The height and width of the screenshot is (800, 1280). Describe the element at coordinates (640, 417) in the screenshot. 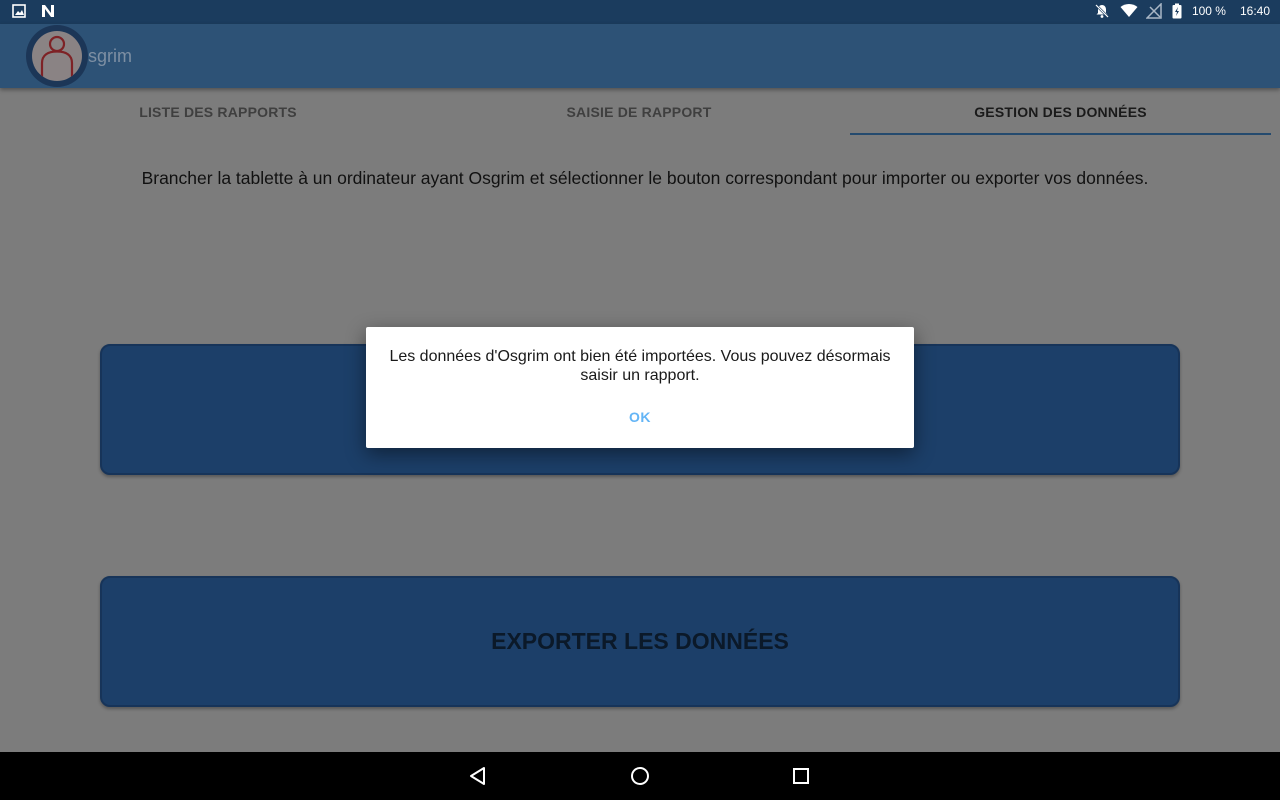

I see `dialog-ok-button: OK` at that location.